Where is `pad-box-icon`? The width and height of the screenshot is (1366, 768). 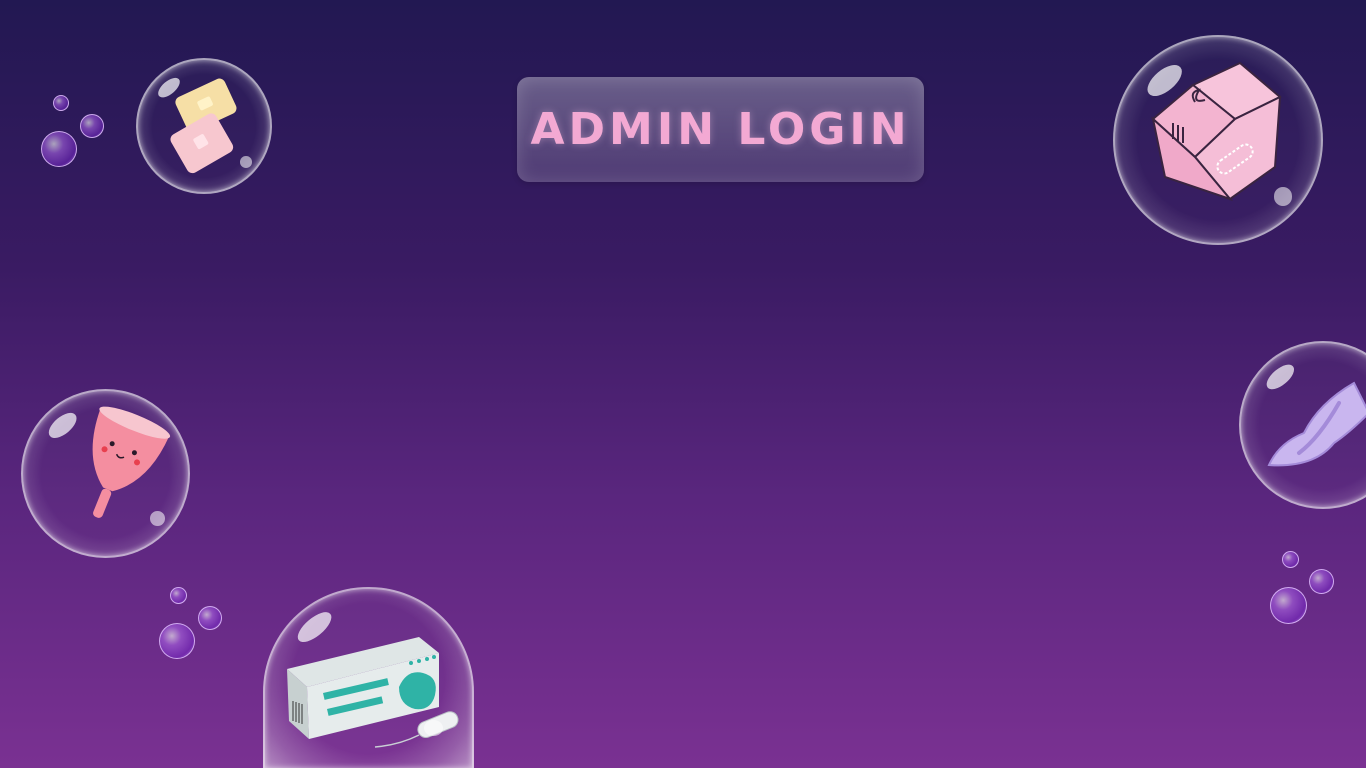
pad-box-icon is located at coordinates (1216, 131).